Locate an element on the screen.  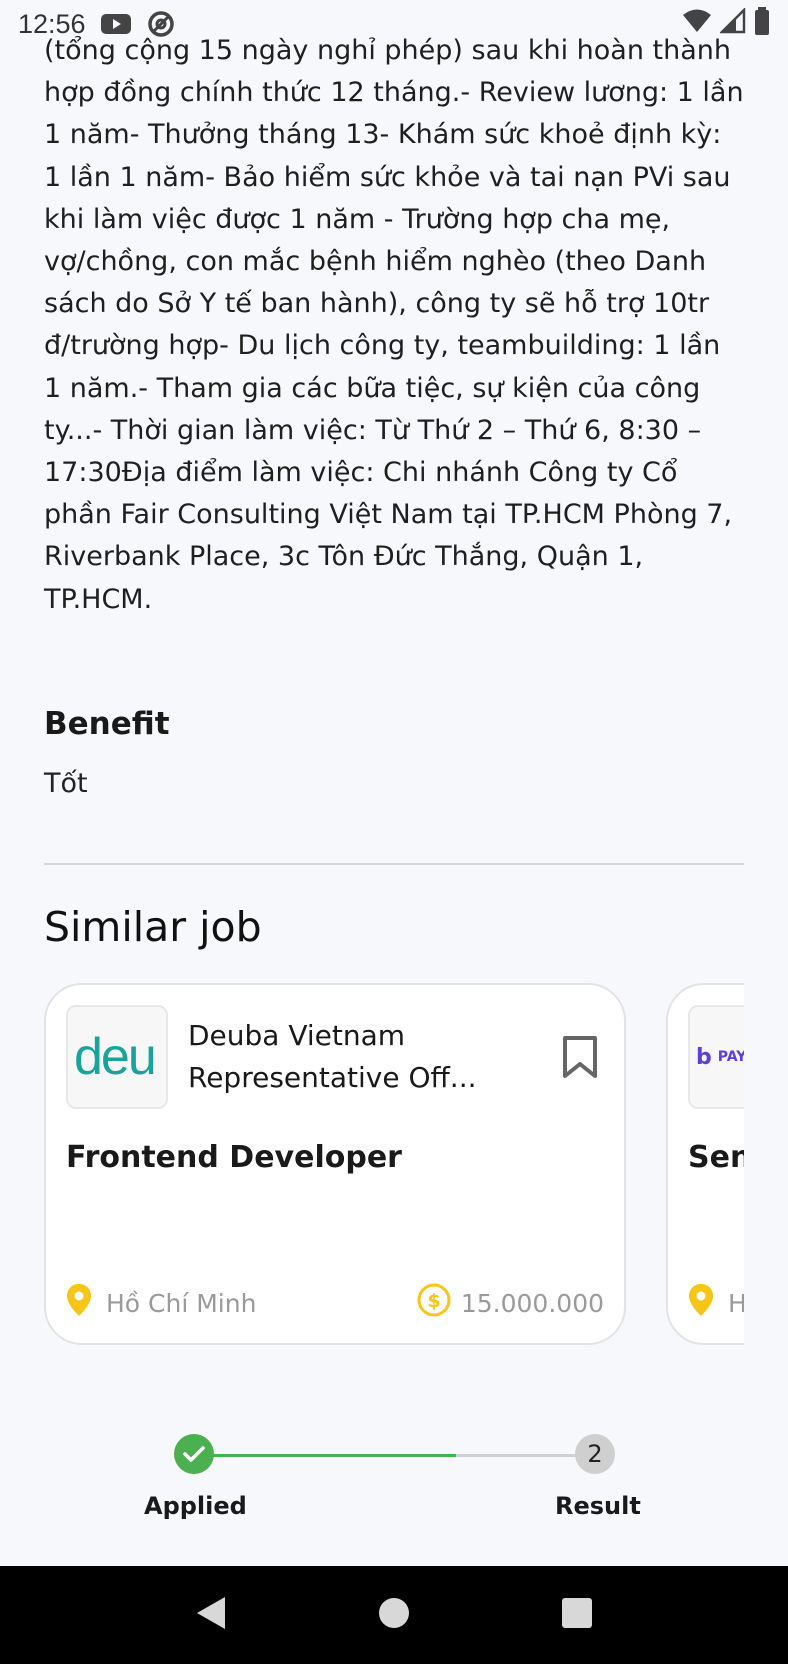
check-icon is located at coordinates (194, 1454).